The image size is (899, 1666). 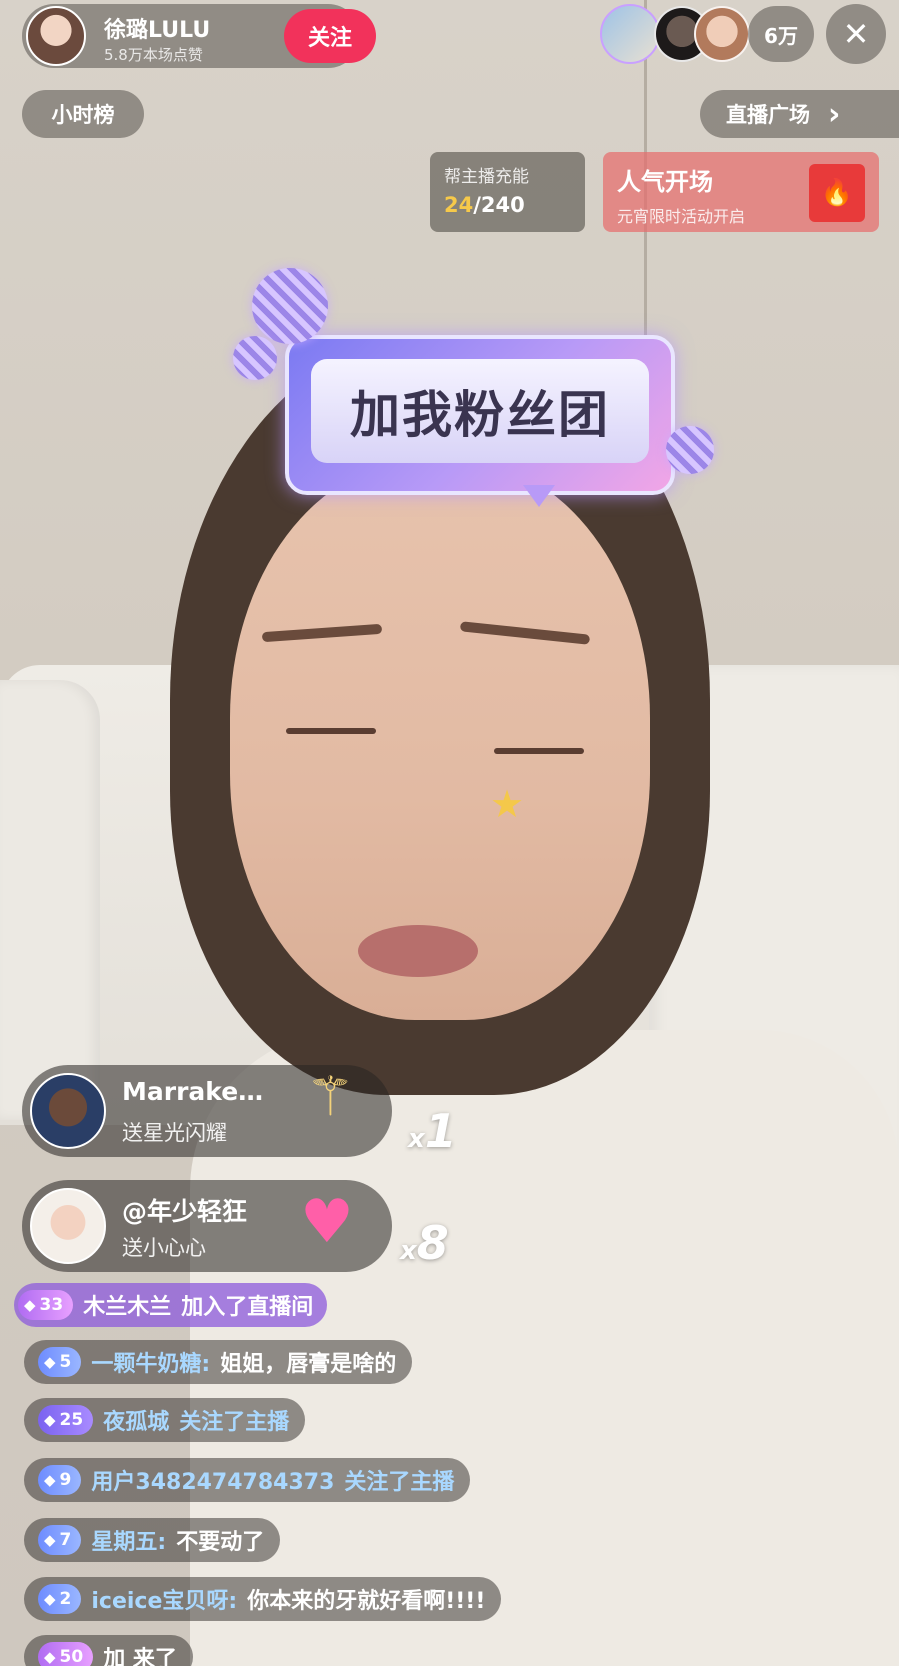 I want to click on chat-user-name: 一颗牛奶糖:, so click(x=150, y=1362).